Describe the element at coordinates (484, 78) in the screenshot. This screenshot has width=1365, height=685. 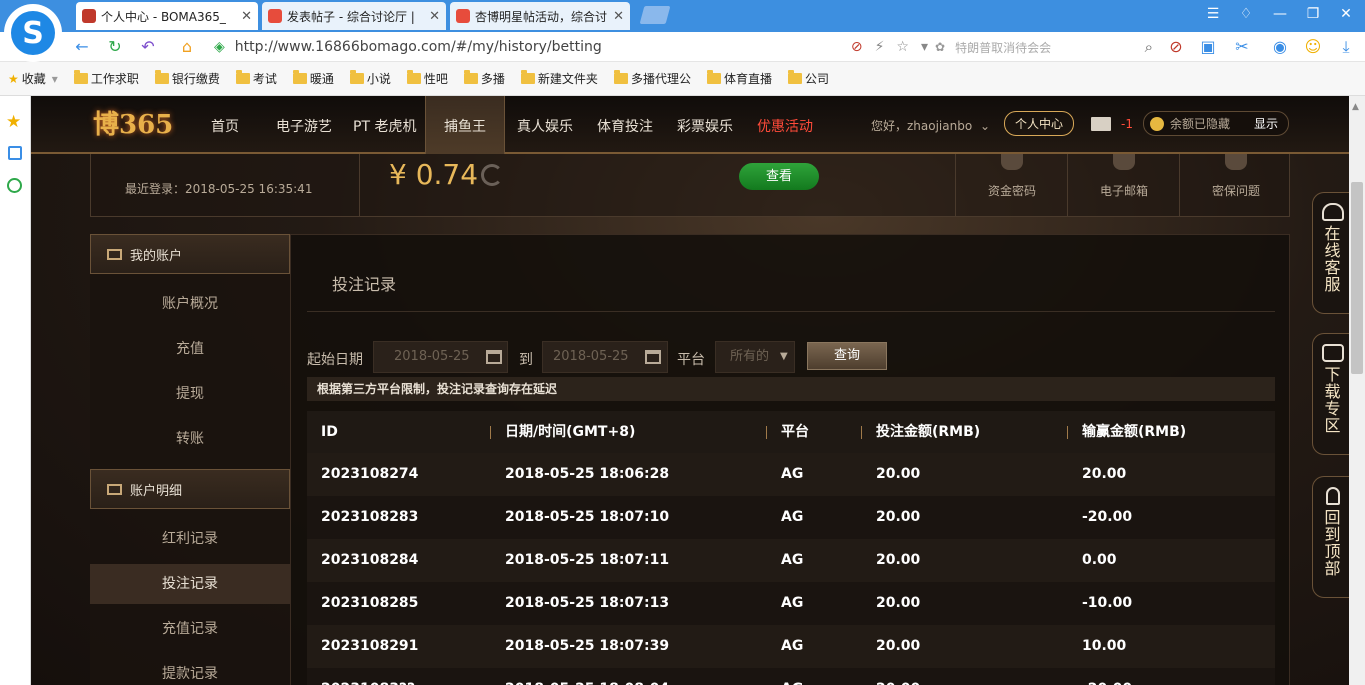
I see `bookmark-folder: 多播` at that location.